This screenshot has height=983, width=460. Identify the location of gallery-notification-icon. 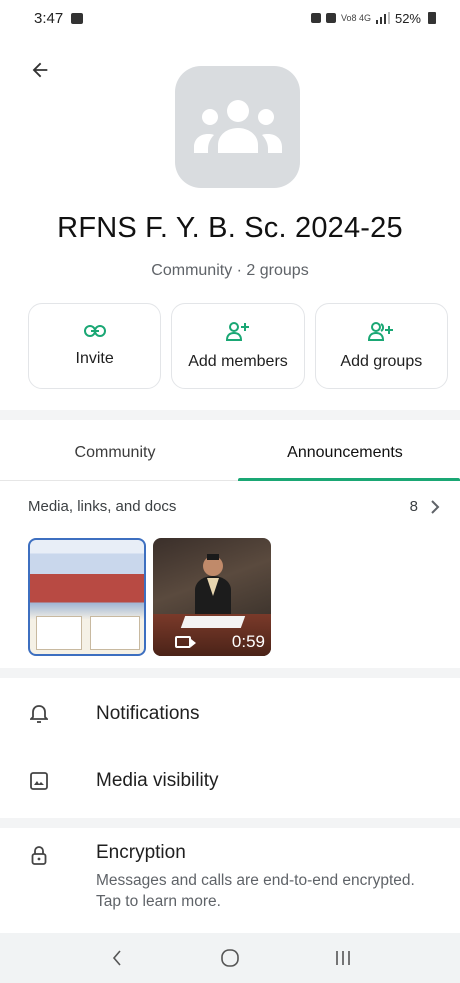
(77, 18).